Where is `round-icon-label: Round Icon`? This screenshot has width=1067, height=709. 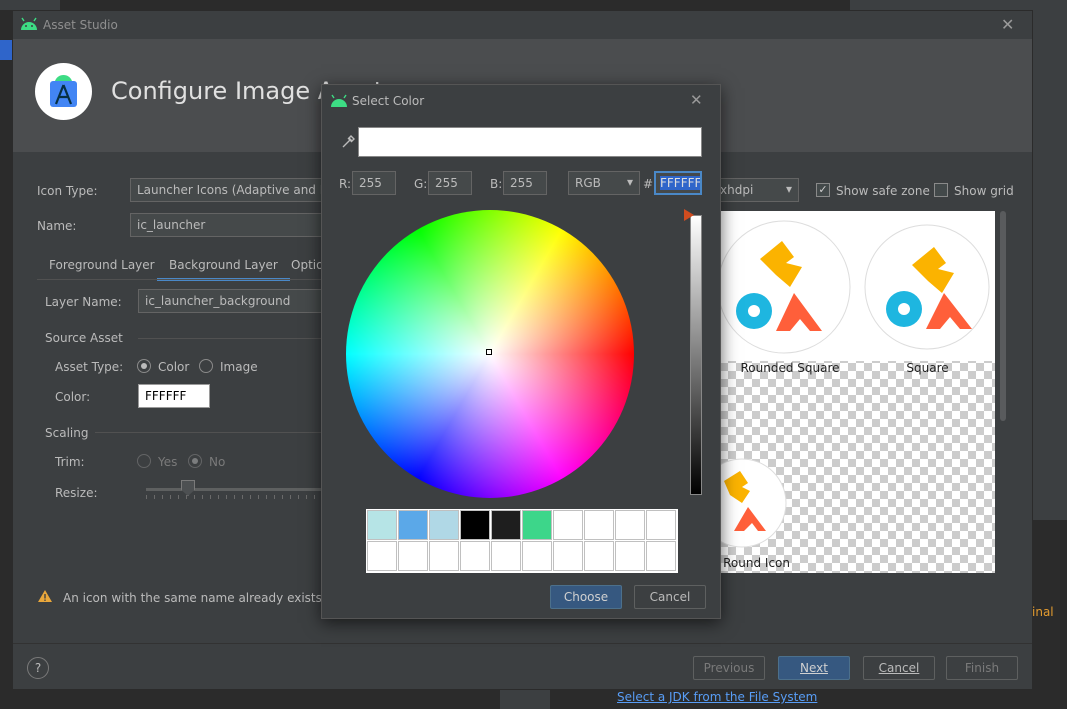 round-icon-label: Round Icon is located at coordinates (756, 563).